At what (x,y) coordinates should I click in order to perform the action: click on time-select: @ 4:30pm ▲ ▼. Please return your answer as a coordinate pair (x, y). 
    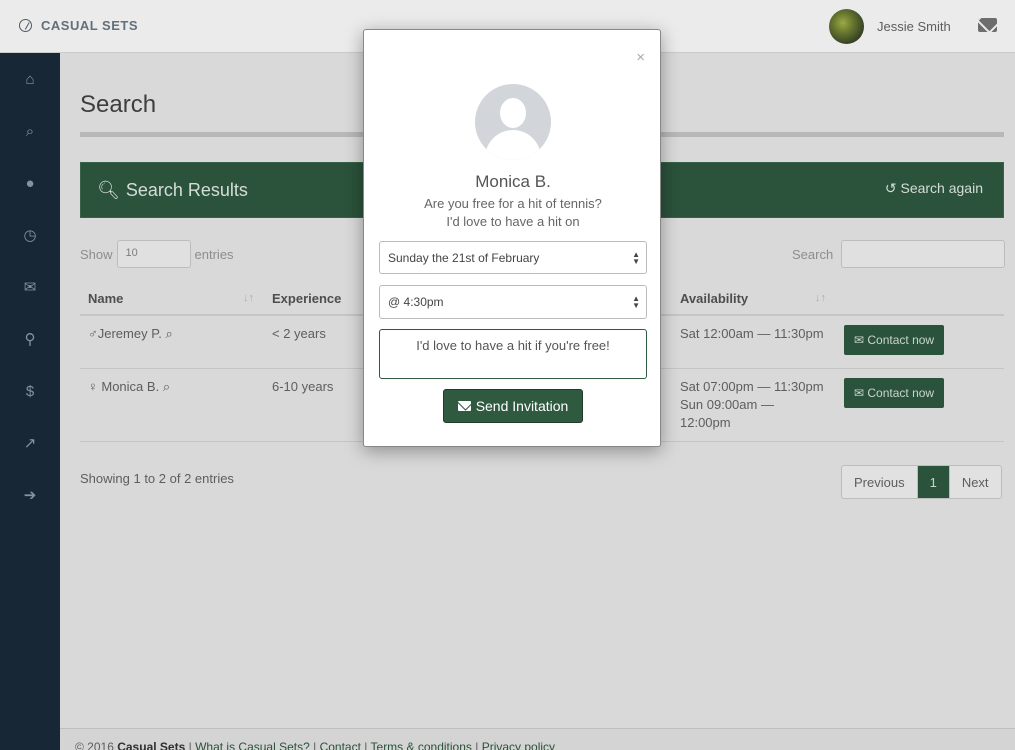
    Looking at the image, I should click on (513, 302).